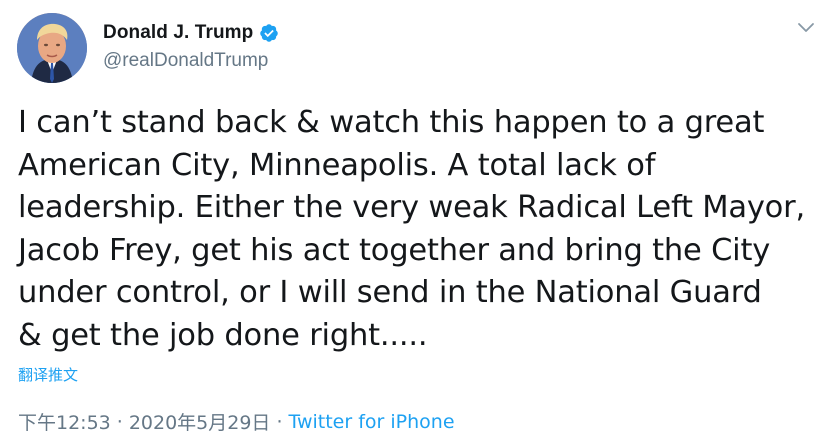 This screenshot has width=832, height=446. I want to click on tweet-source-link: Twitter for iPhone, so click(371, 422).